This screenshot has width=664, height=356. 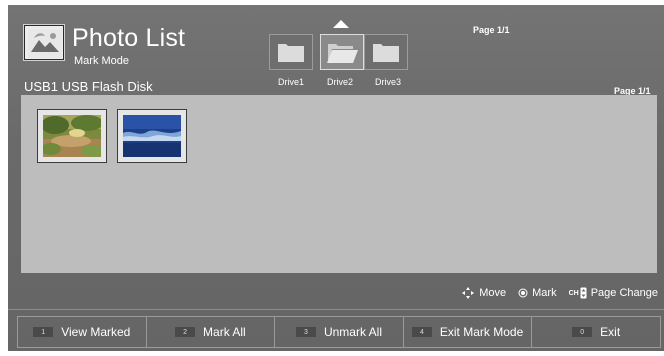 What do you see at coordinates (481, 332) in the screenshot?
I see `exit-mark-mode-label: Exit Mark Mode` at bounding box center [481, 332].